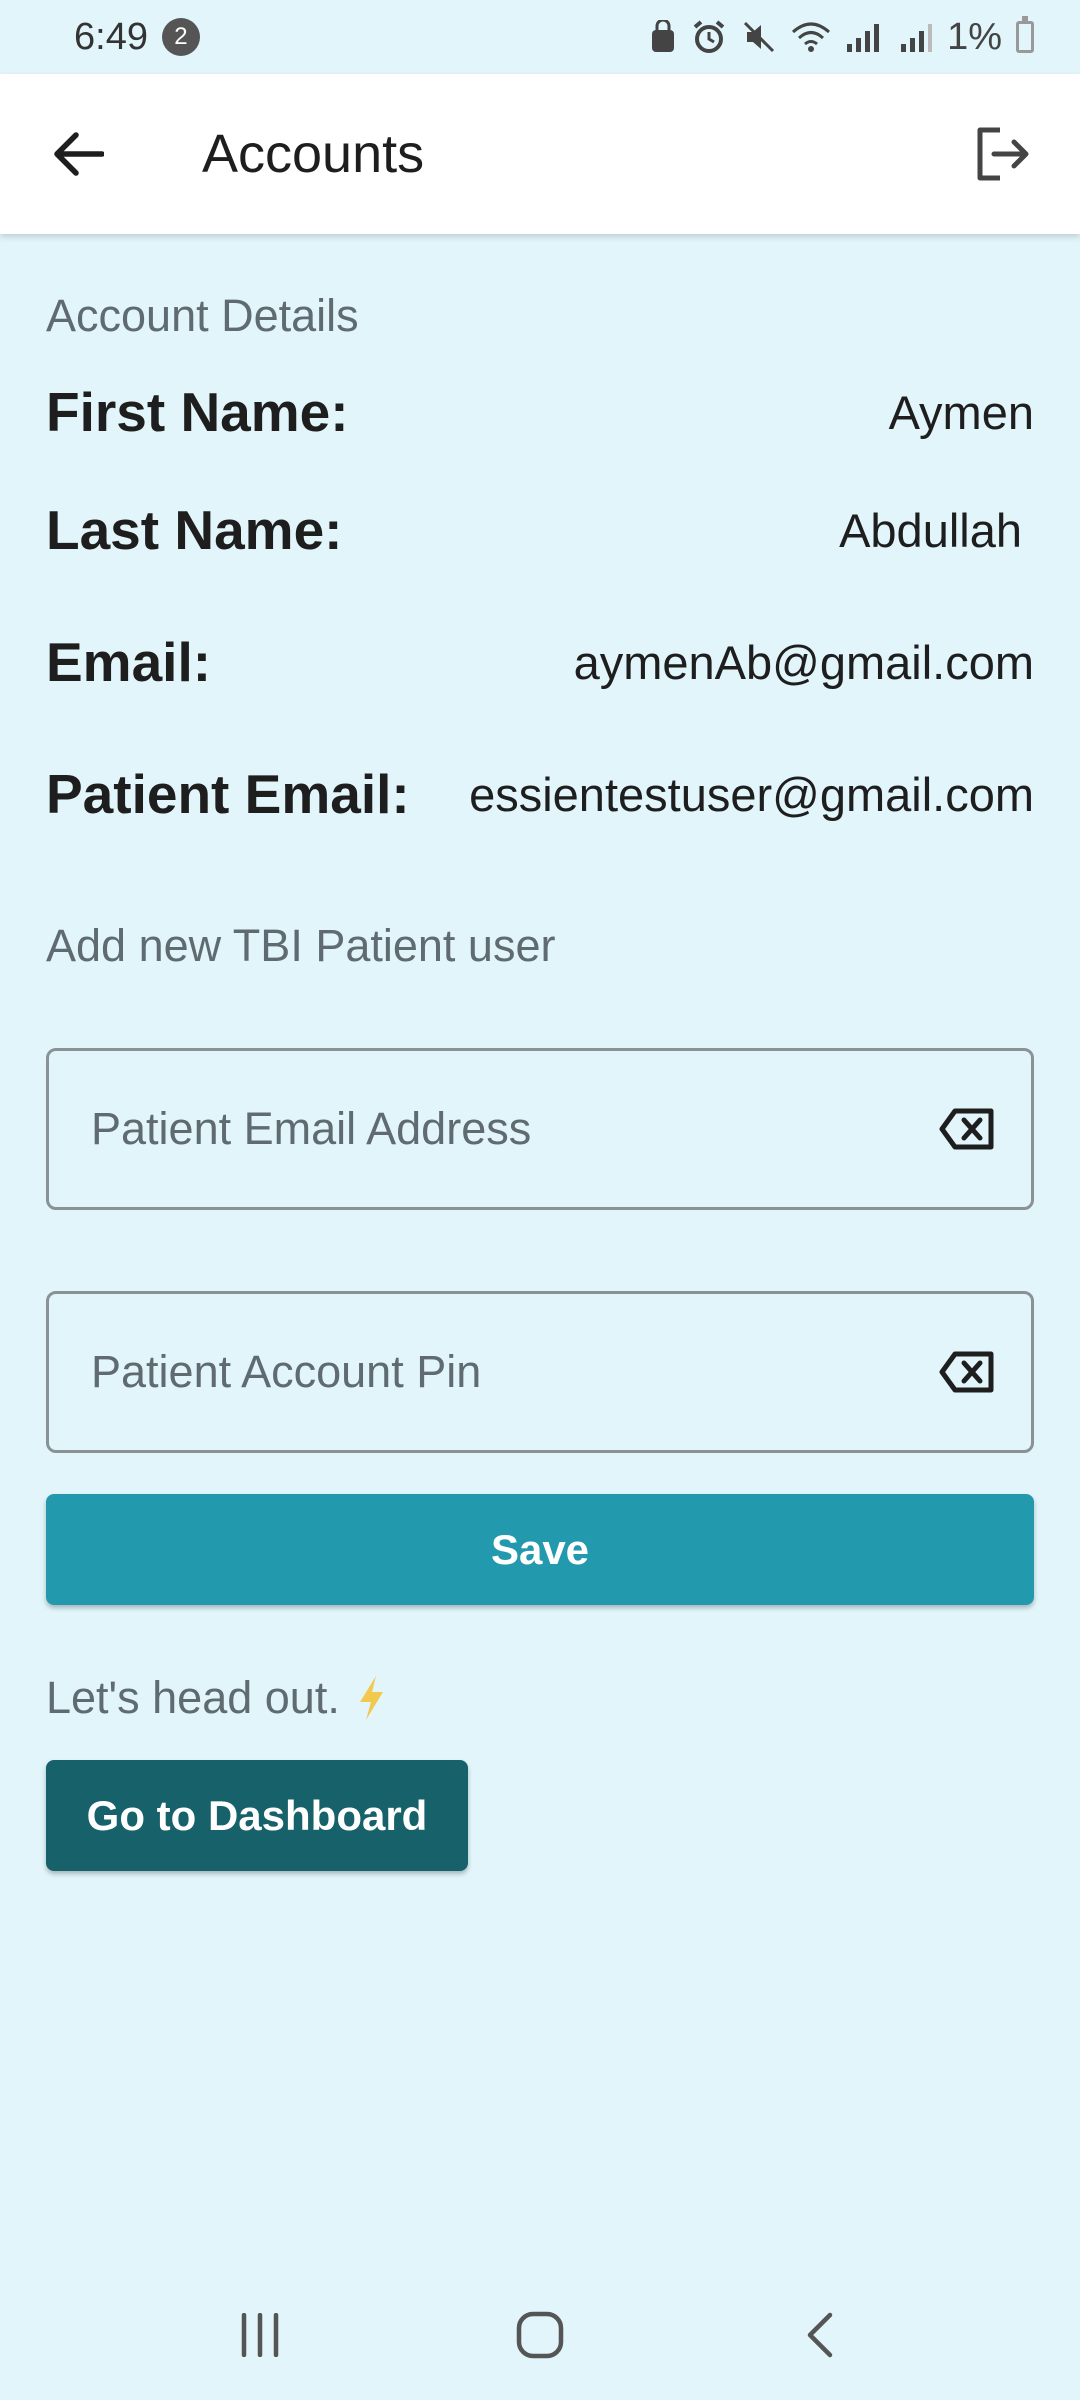 Image resolution: width=1080 pixels, height=2400 pixels. I want to click on logout-icon, so click(1003, 154).